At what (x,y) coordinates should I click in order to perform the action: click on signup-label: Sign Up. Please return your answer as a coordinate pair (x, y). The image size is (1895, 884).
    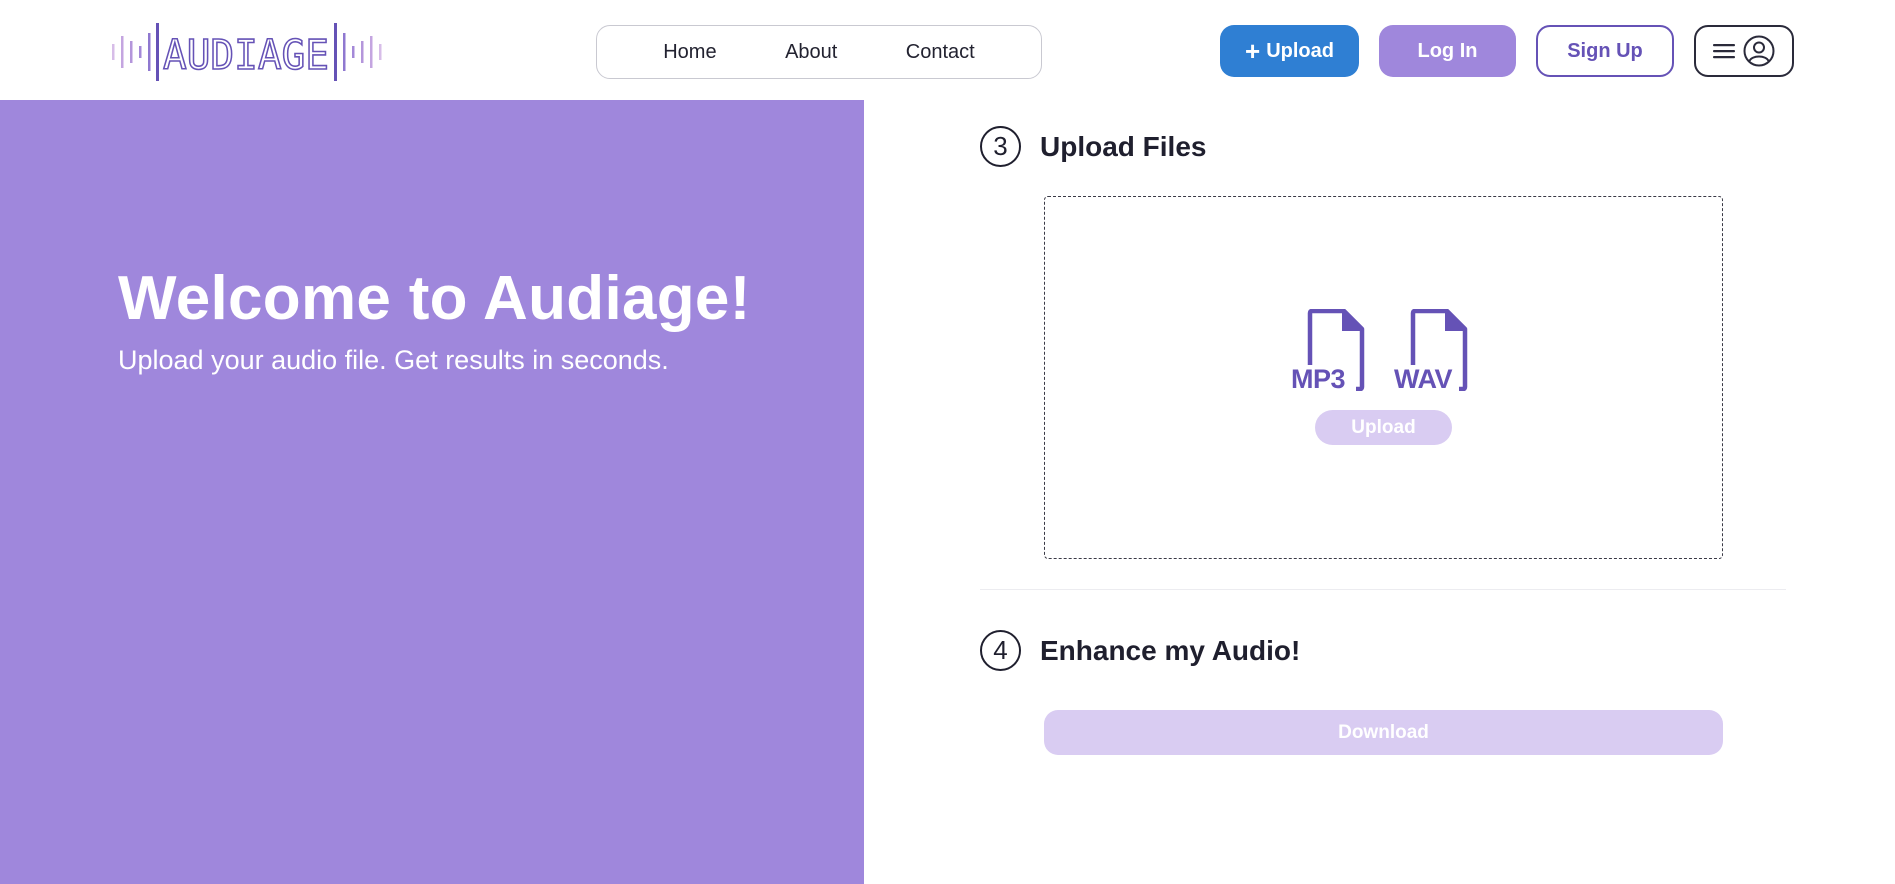
    Looking at the image, I should click on (1605, 50).